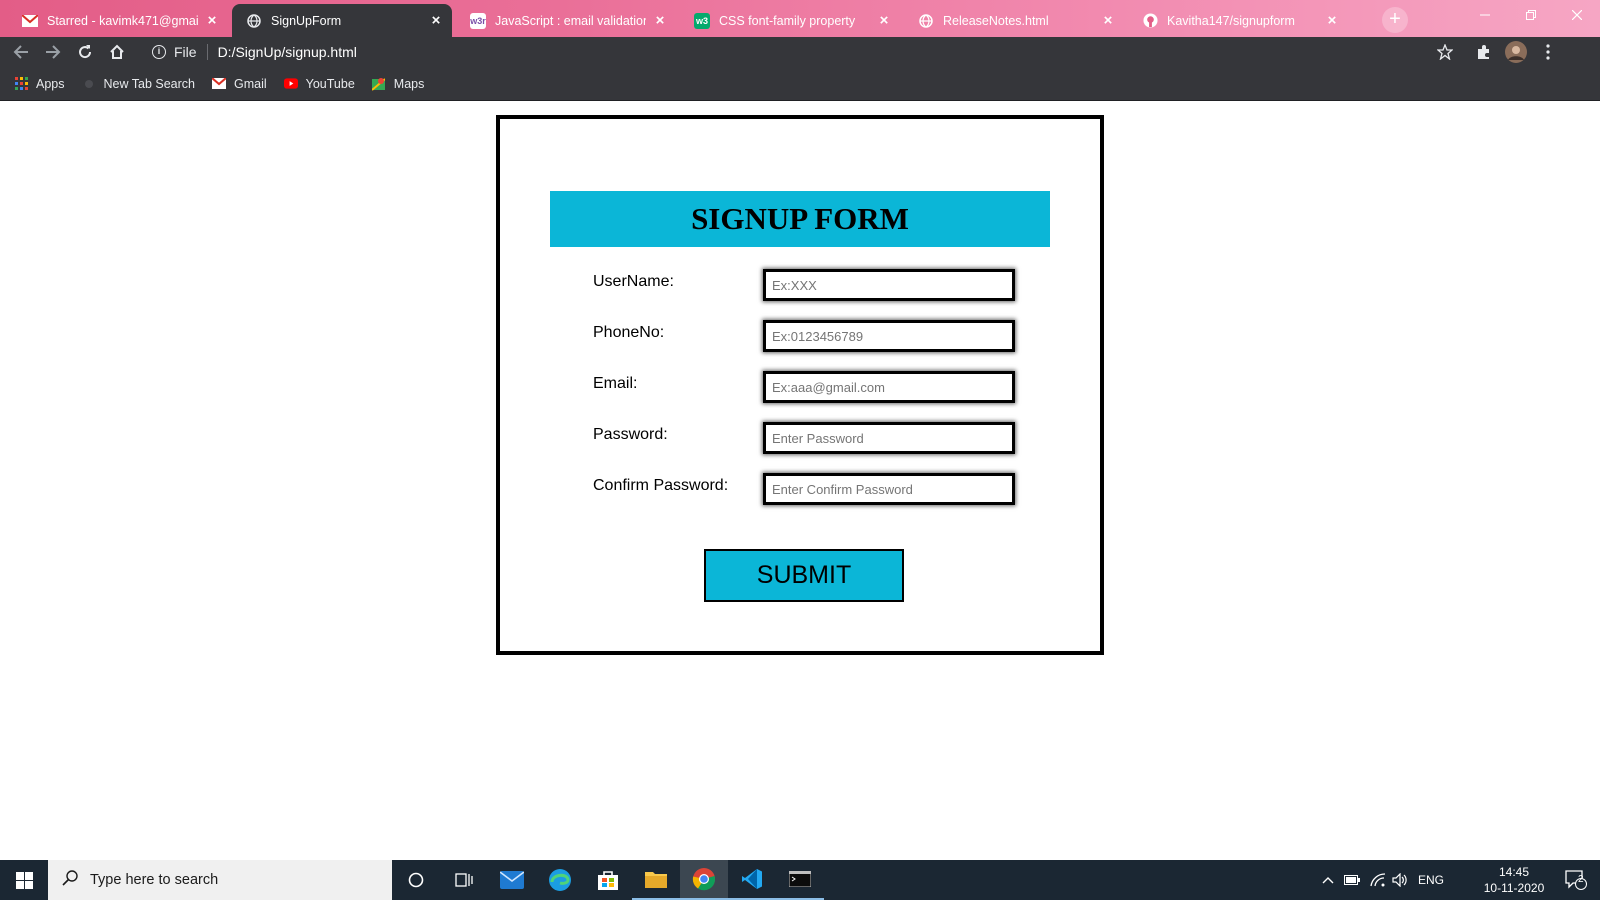 The width and height of the screenshot is (1600, 900). What do you see at coordinates (85, 52) in the screenshot?
I see `reload-icon` at bounding box center [85, 52].